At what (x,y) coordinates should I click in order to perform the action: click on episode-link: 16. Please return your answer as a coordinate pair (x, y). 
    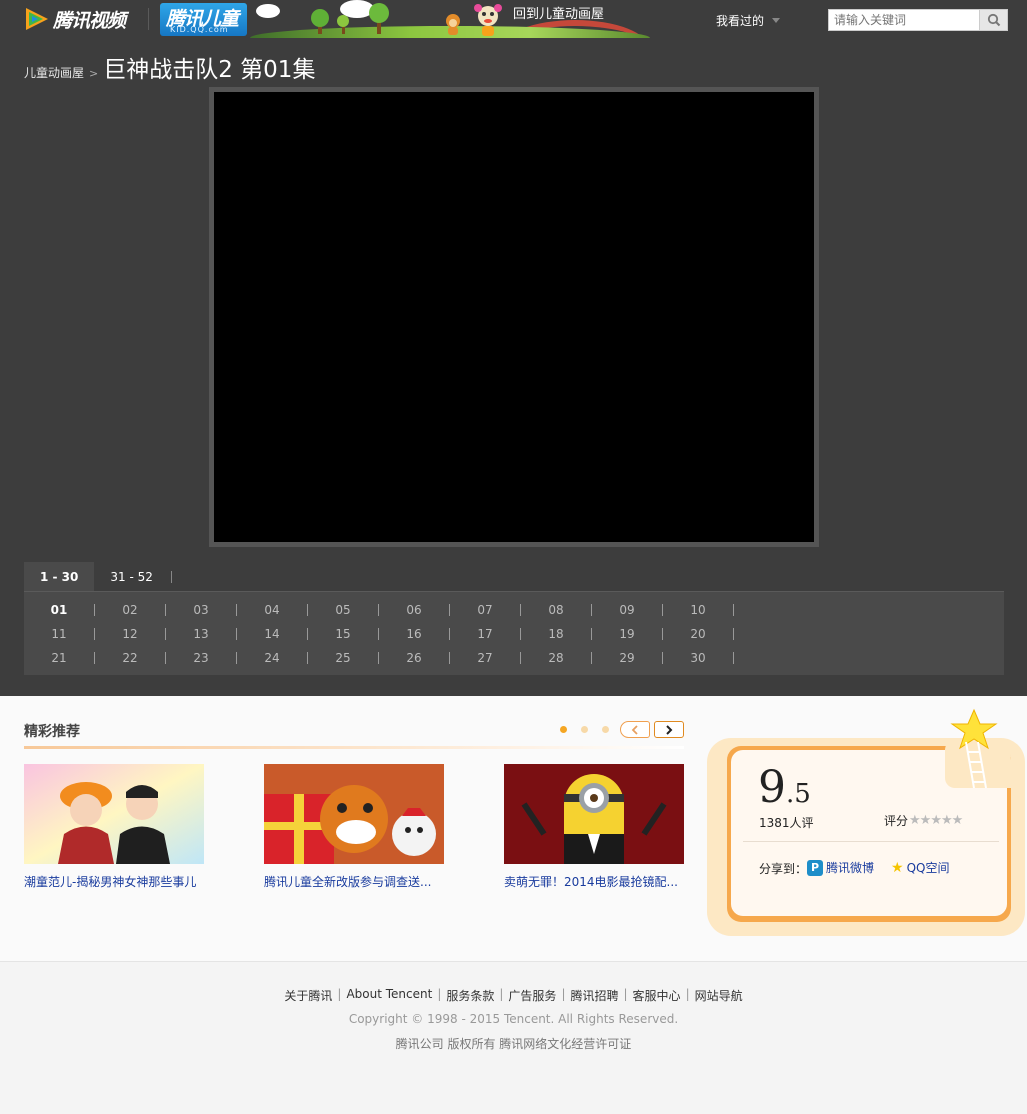
    Looking at the image, I should click on (414, 634).